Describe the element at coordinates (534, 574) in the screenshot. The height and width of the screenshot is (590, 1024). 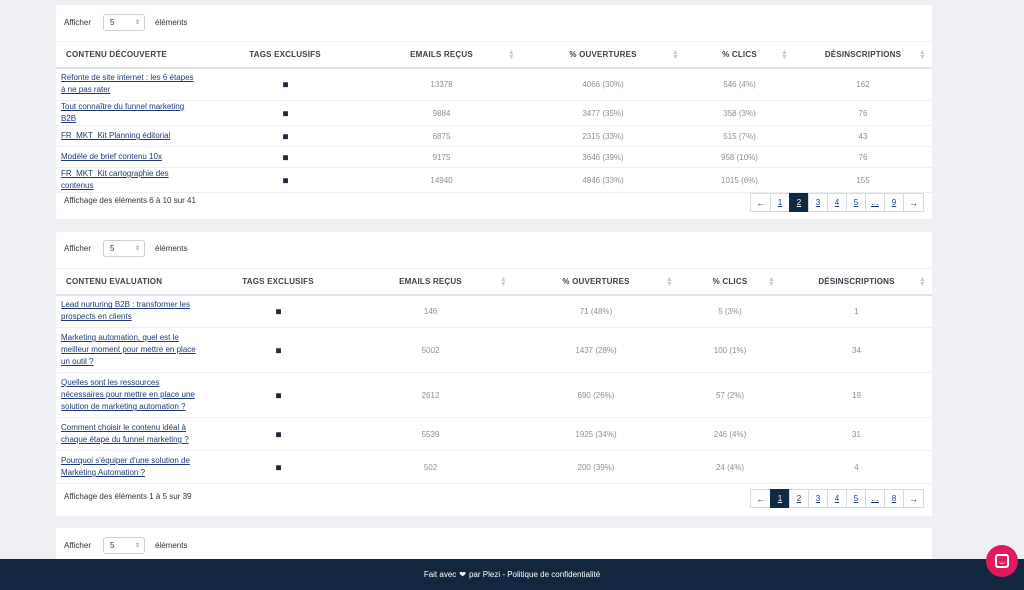
I see `footer-credits-link: par Plezi - Politique de confidentialité` at that location.